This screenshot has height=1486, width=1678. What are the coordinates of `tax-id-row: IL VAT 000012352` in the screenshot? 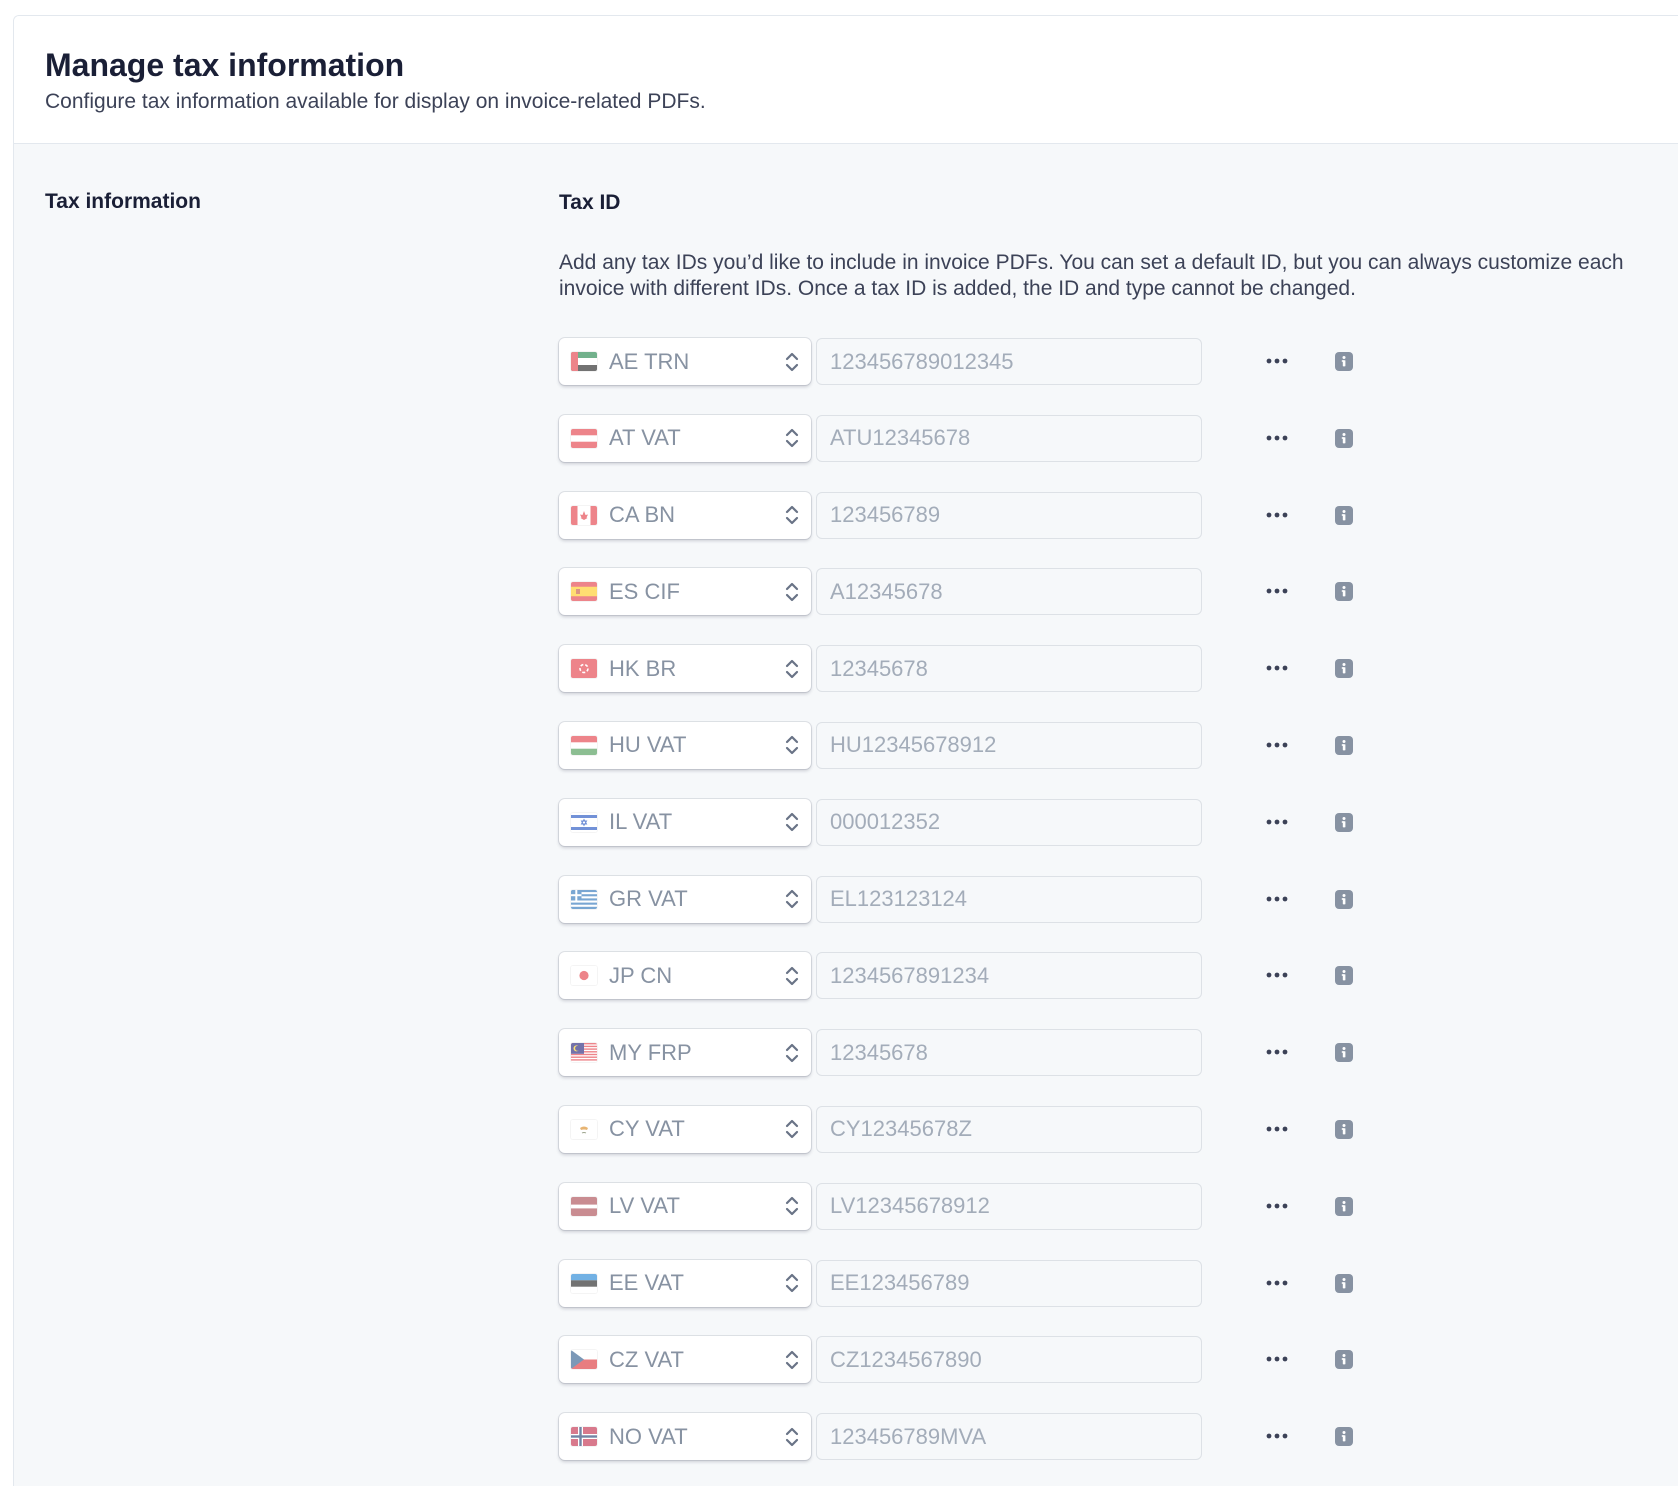 It's located at (1118, 837).